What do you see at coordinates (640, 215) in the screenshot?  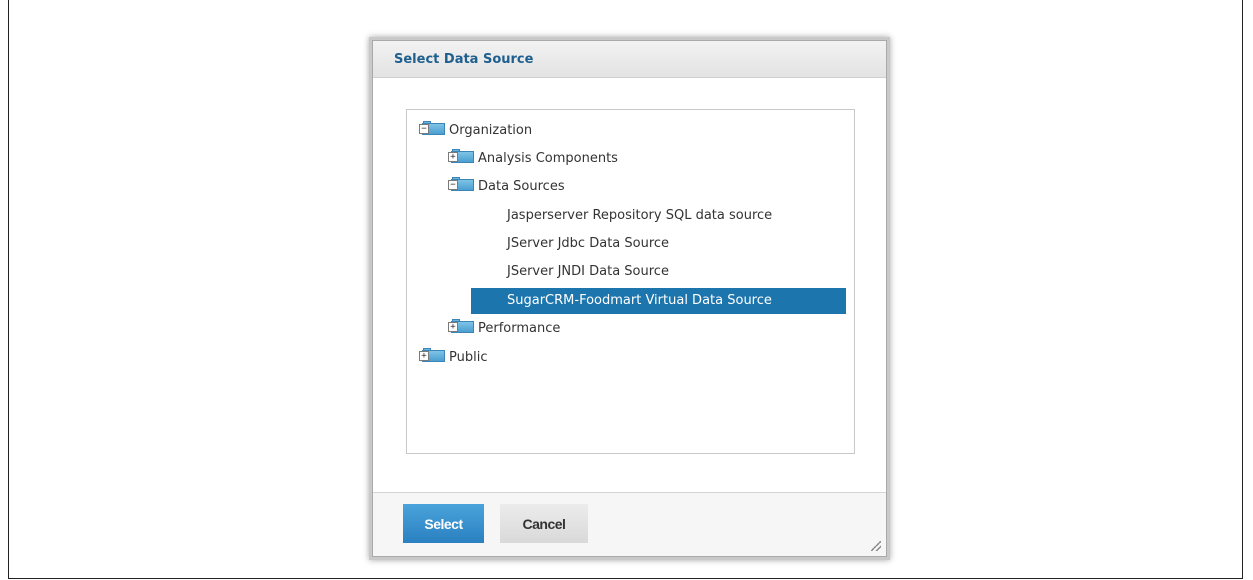 I see `tree-leaf-label: Jasperserver Repository SQL data source` at bounding box center [640, 215].